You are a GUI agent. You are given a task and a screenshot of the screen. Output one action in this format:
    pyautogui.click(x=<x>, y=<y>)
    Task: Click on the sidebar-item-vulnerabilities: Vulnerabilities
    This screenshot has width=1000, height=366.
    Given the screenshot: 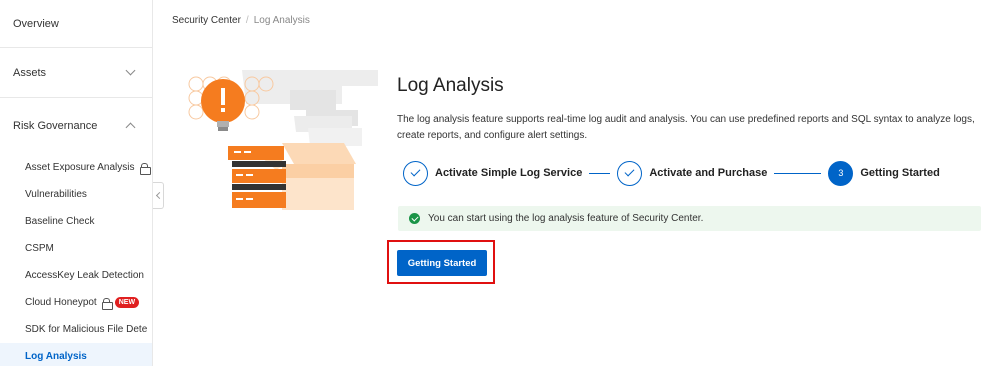 What is the action you would take?
    pyautogui.click(x=76, y=194)
    